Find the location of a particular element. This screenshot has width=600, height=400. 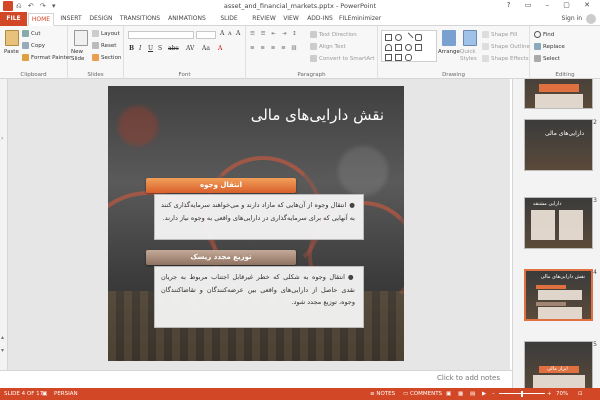

textbox-shape-icon is located at coordinates (418, 47).